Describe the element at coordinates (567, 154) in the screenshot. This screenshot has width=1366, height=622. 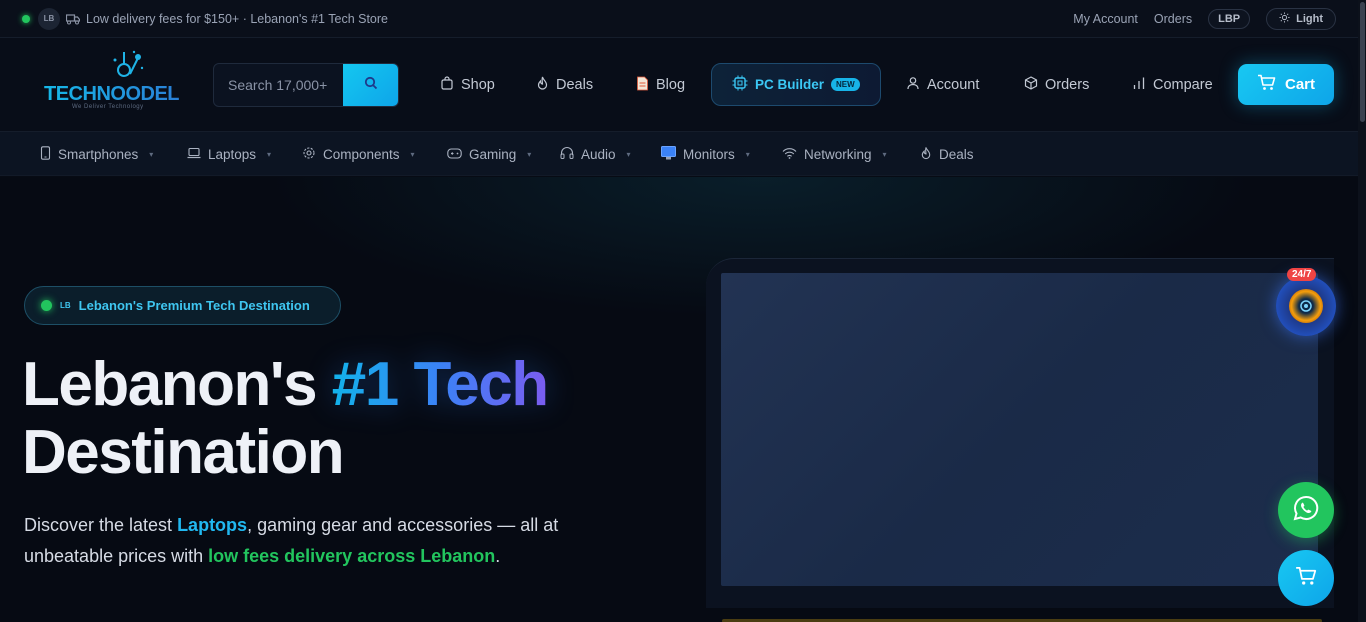
I see `headphones-icon` at that location.